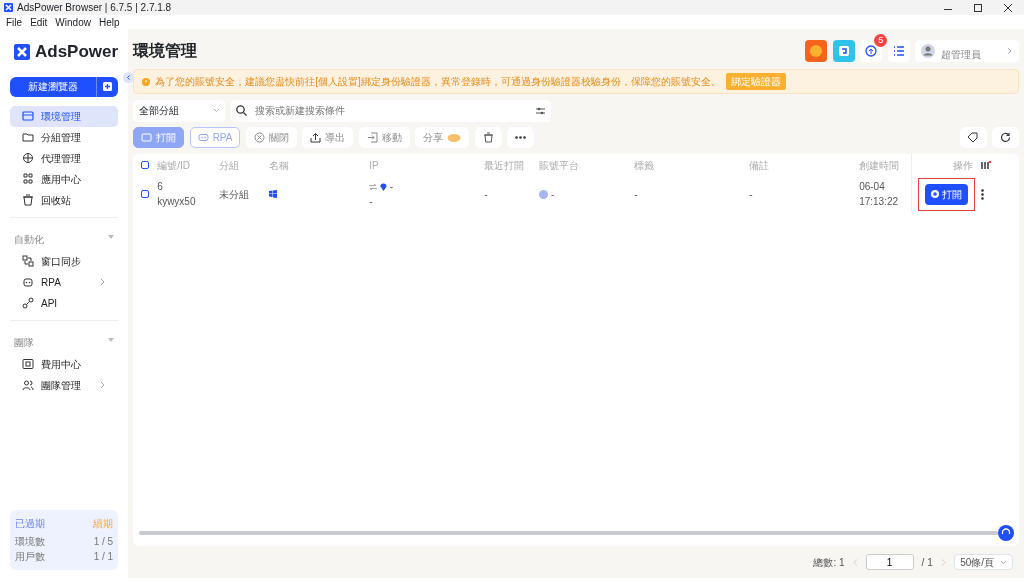 This screenshot has width=1024, height=578. I want to click on column-header: 分組, so click(229, 165).